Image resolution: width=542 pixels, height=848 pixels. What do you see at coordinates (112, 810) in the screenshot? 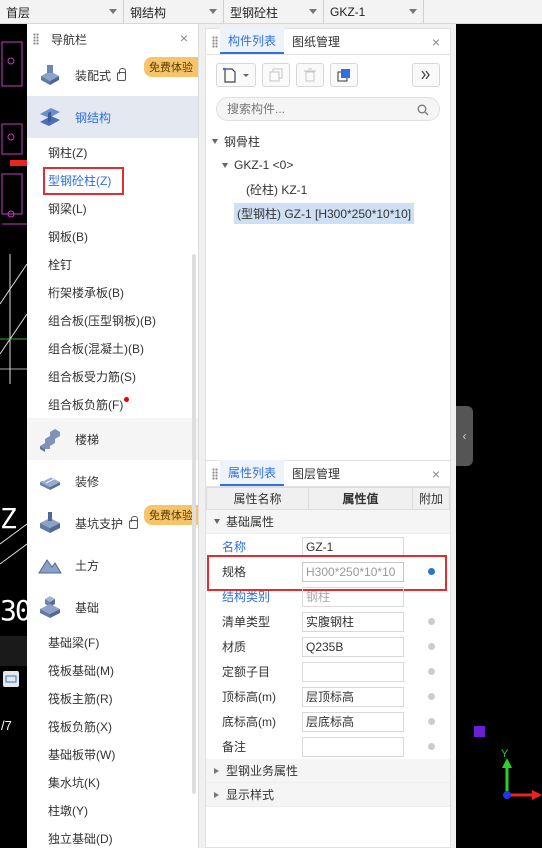
I see `nav-item-column-pier: 柱墩(Y)` at bounding box center [112, 810].